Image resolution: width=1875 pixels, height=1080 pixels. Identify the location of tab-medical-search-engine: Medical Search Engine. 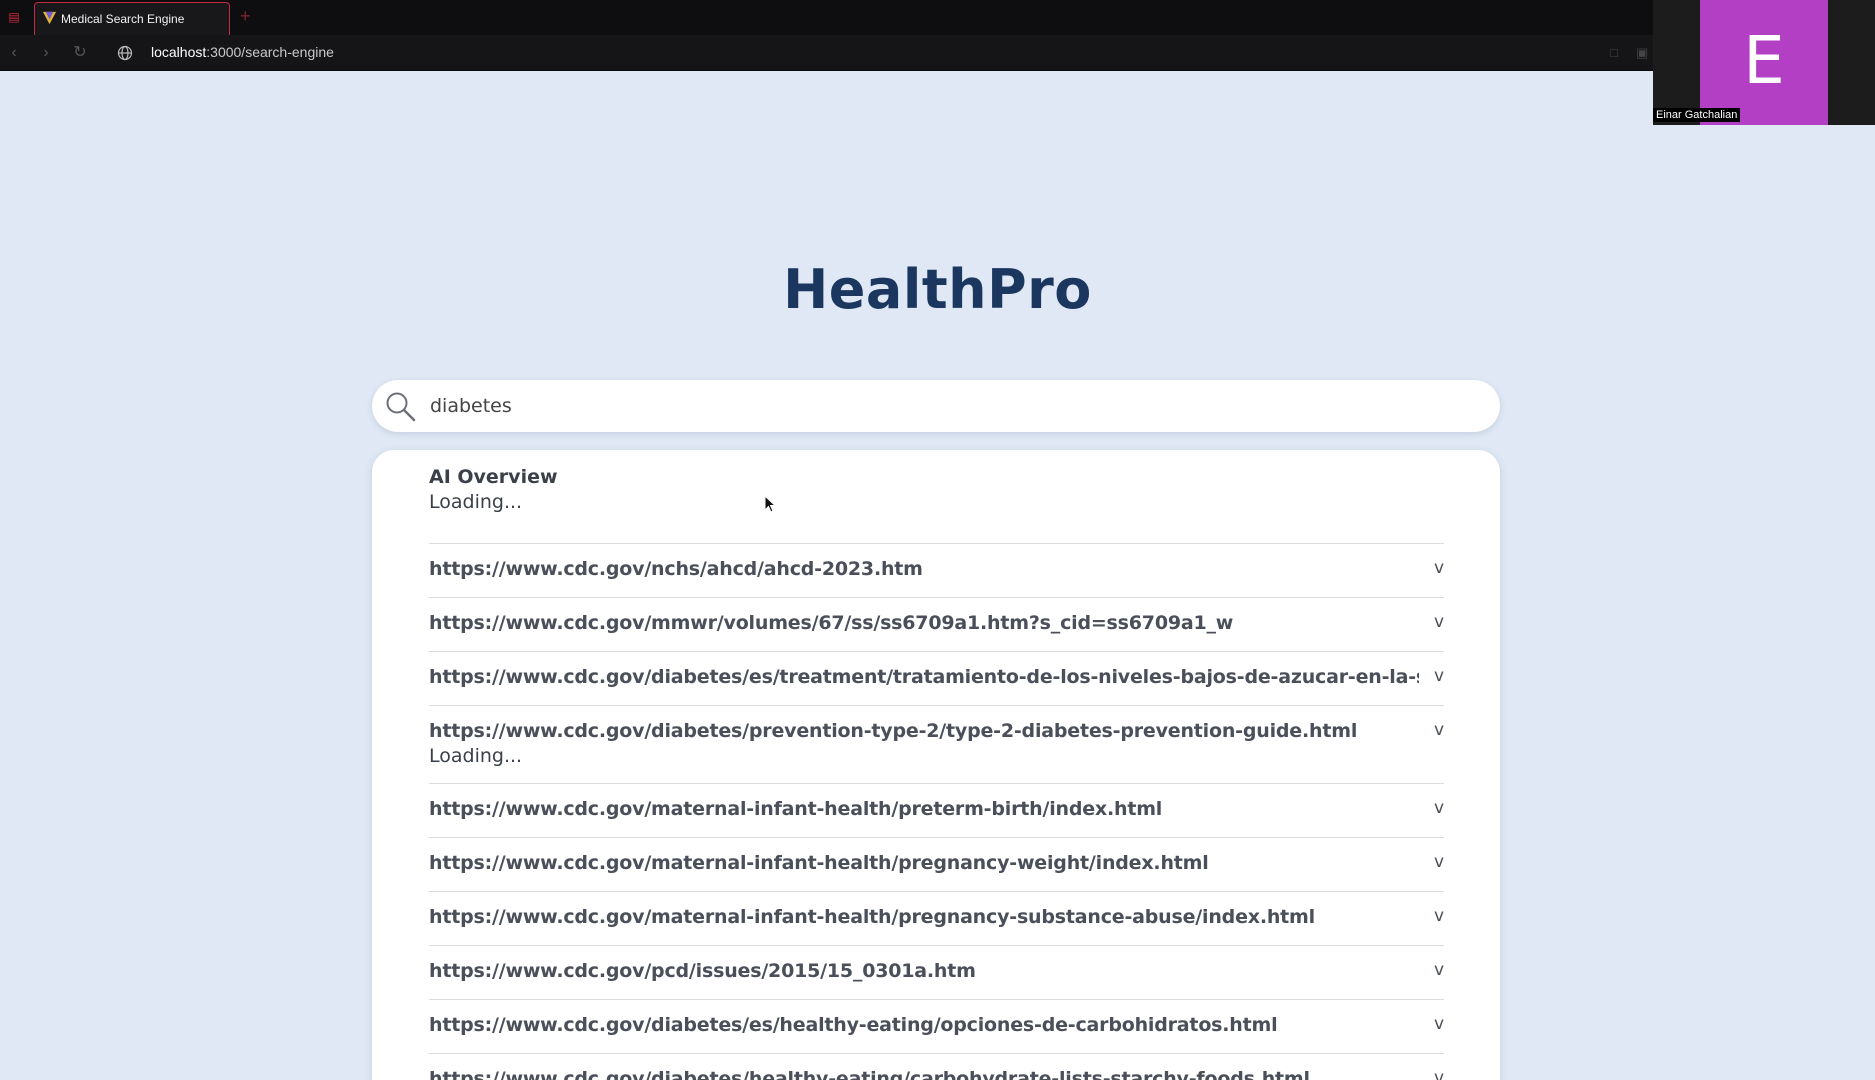
(132, 18).